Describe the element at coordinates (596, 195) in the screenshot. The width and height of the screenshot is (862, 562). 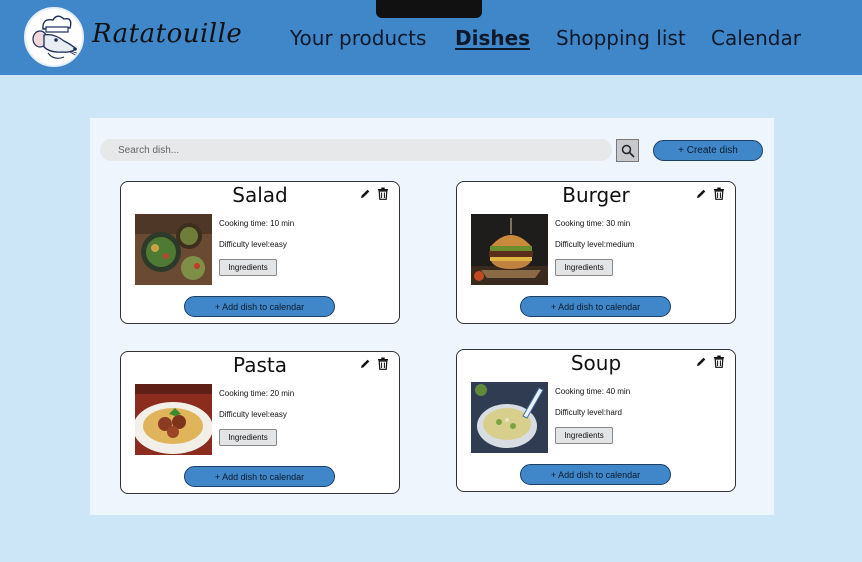
I see `dish-name: Burger` at that location.